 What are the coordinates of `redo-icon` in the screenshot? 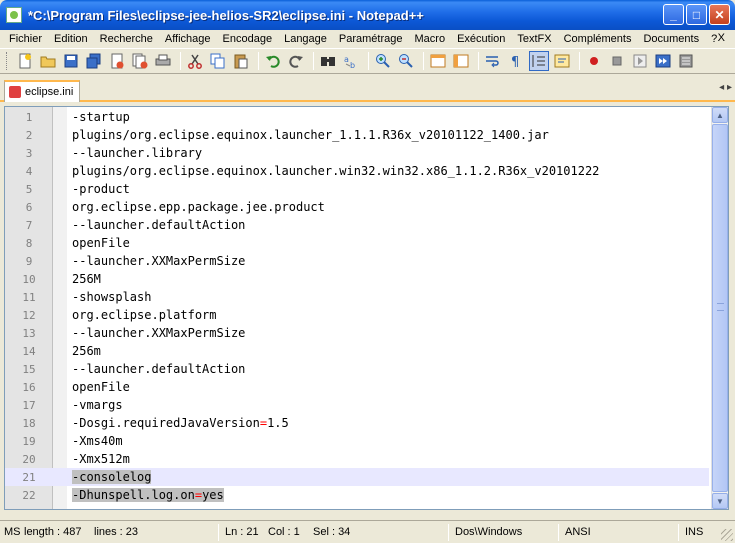 It's located at (296, 61).